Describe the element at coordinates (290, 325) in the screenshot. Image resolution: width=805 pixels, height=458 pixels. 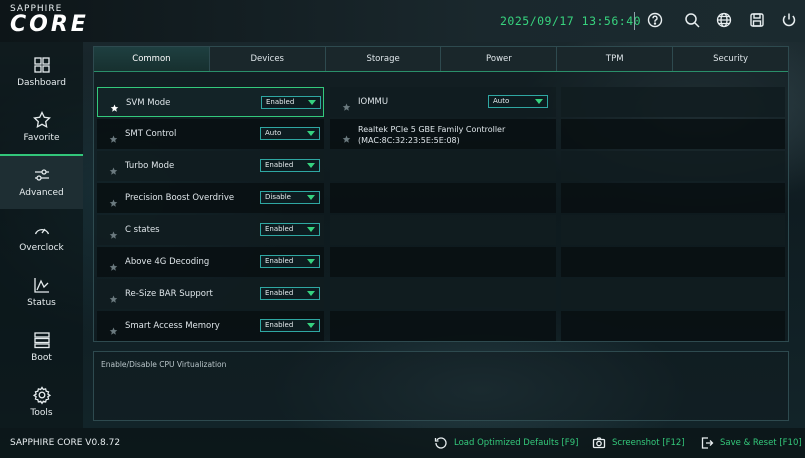
I see `smart-access-memory-dropdown: Enabled` at that location.